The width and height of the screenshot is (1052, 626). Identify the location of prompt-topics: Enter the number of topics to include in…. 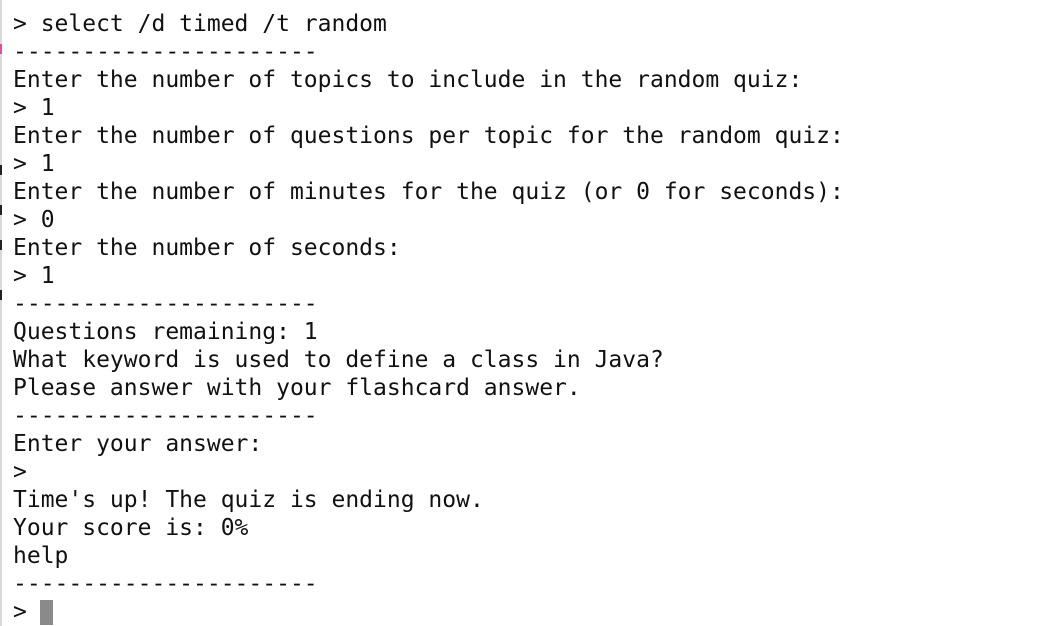
(408, 80).